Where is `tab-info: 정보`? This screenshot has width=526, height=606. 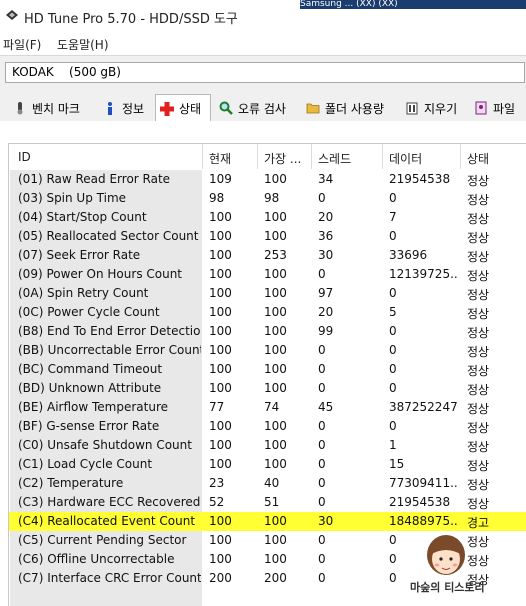
tab-info: 정보 is located at coordinates (125, 108).